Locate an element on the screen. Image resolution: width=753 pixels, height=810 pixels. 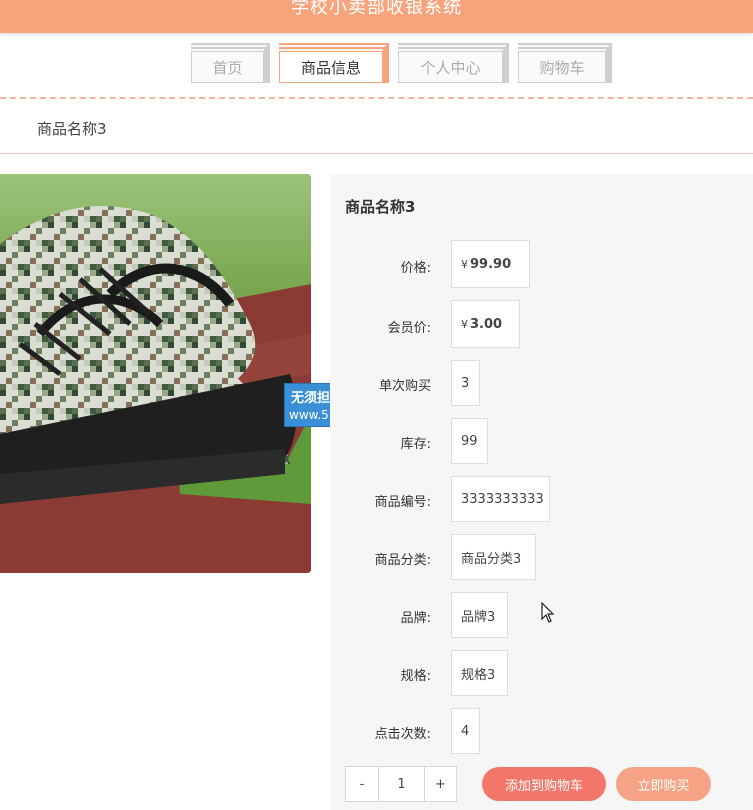
price-label: 价格: is located at coordinates (415, 268).